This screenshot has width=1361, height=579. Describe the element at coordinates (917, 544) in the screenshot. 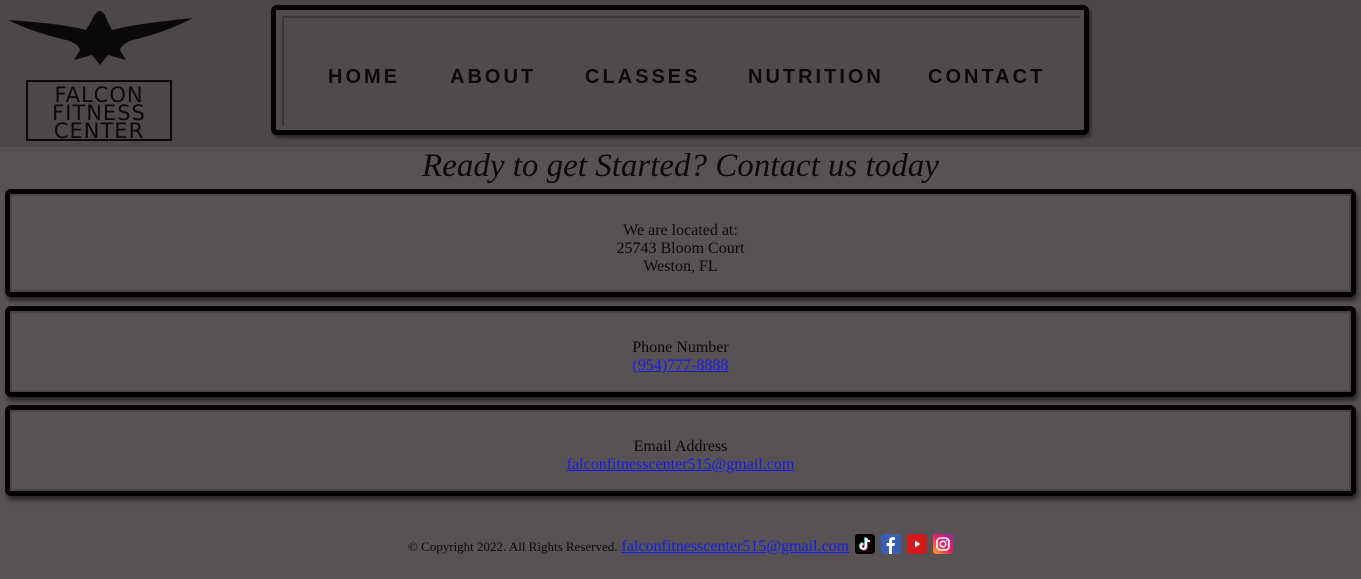

I see `youtube-icon` at that location.